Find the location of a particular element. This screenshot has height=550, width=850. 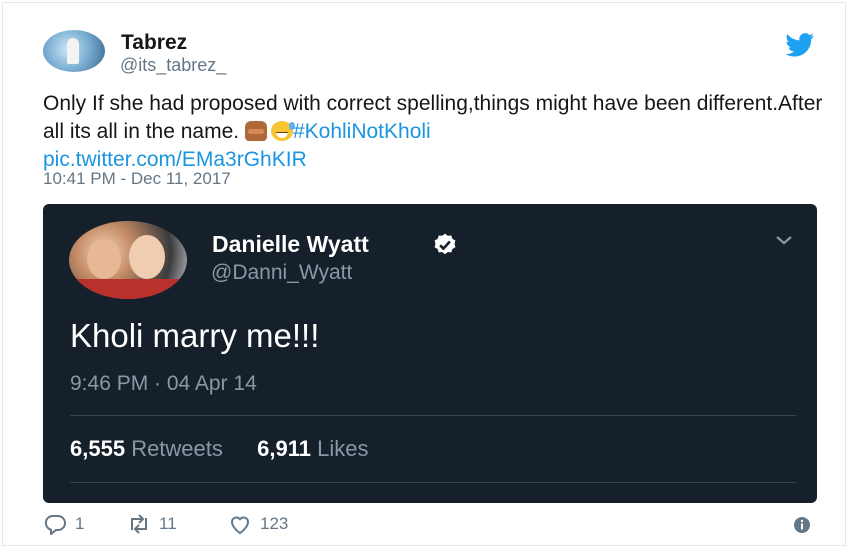

quoted-tweet-timestamp: 9:46 PM · 04 Apr 14 is located at coordinates (163, 384).